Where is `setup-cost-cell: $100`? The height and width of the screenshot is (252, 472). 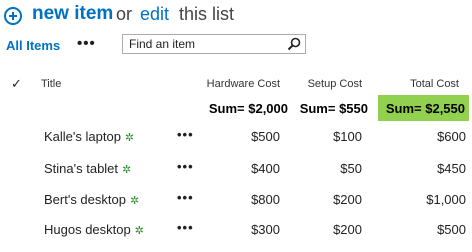
setup-cost-cell: $100 is located at coordinates (347, 136).